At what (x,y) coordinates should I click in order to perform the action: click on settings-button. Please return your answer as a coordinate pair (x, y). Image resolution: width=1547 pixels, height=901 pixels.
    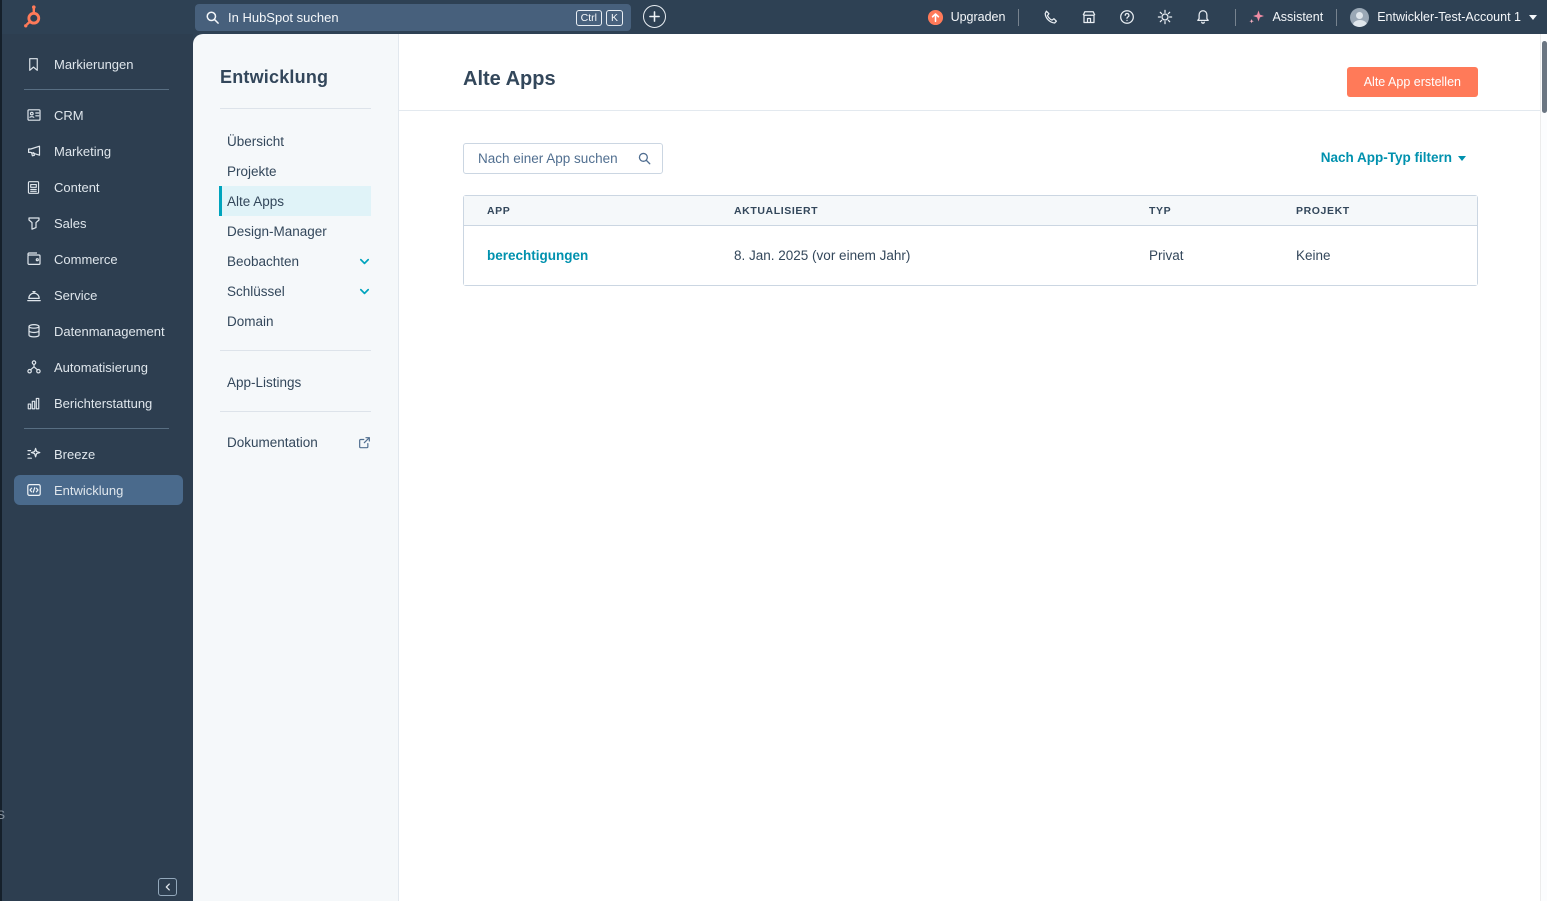
    Looking at the image, I should click on (1165, 17).